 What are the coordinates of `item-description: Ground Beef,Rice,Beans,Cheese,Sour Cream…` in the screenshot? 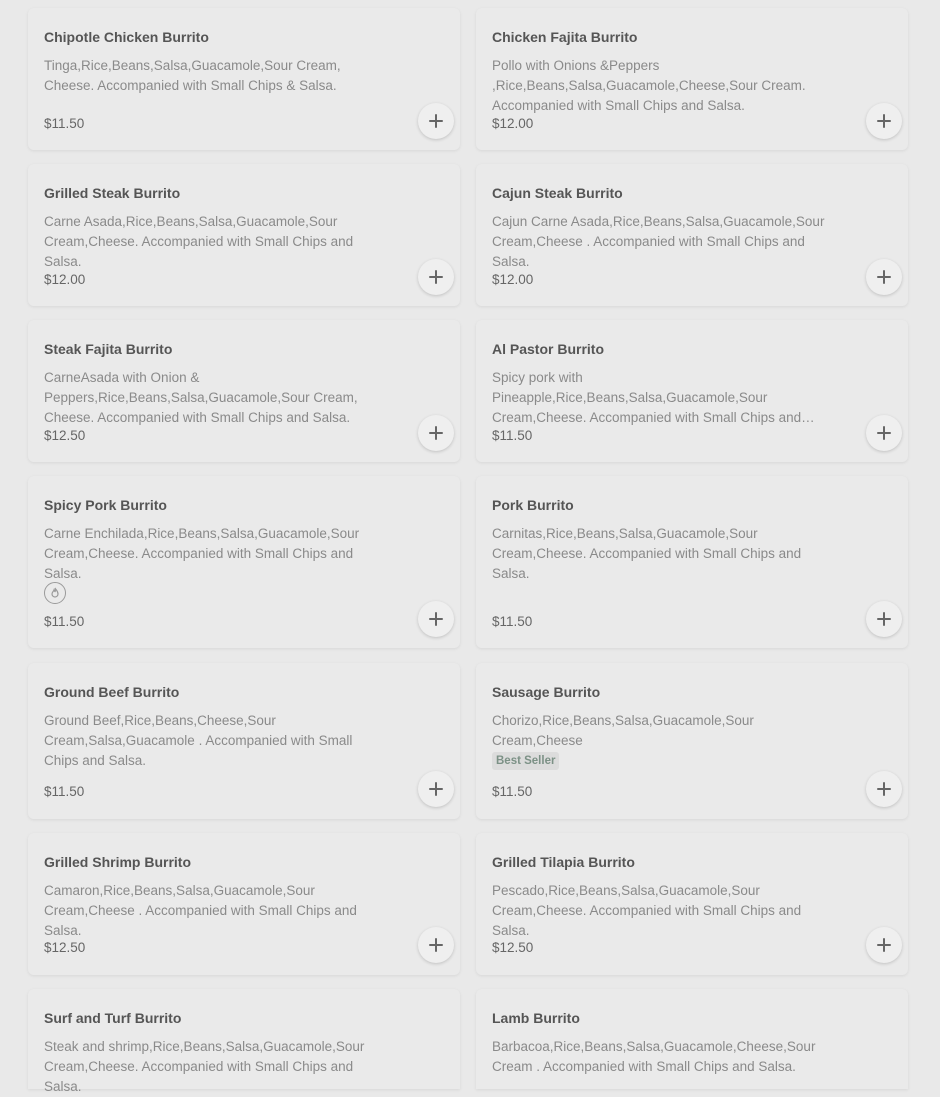 It's located at (198, 740).